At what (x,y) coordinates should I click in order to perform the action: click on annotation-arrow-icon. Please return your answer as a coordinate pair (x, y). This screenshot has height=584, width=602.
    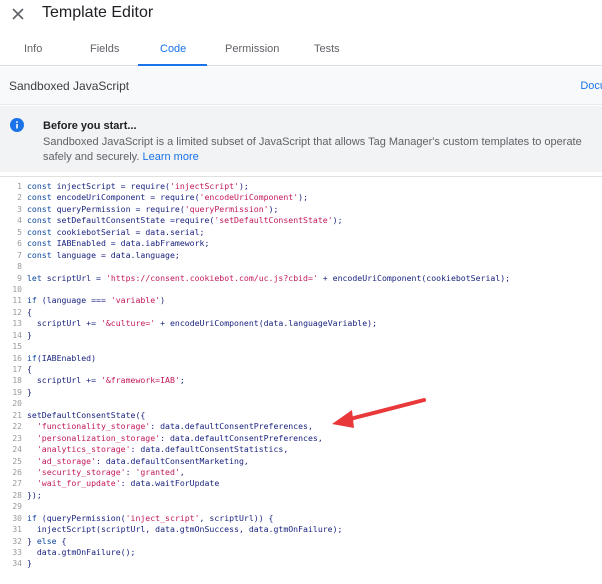
    Looking at the image, I should click on (379, 413).